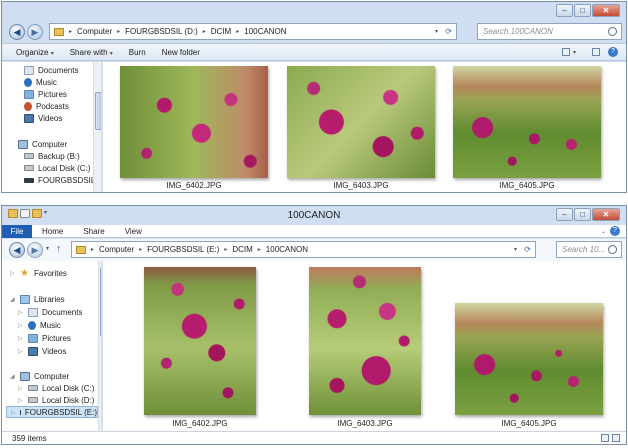  What do you see at coordinates (46, 106) in the screenshot?
I see `sidebar-item-podcasts: Podcasts` at bounding box center [46, 106].